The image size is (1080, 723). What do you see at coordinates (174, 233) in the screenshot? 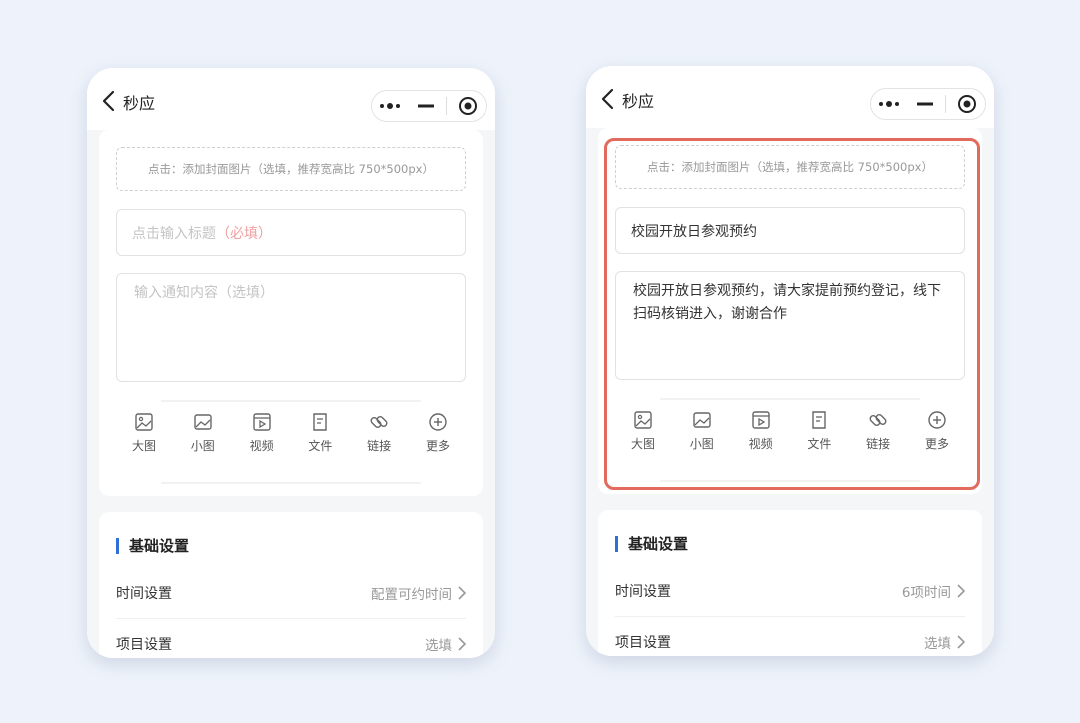
I see `title-placeholder: 点击输入标题` at bounding box center [174, 233].